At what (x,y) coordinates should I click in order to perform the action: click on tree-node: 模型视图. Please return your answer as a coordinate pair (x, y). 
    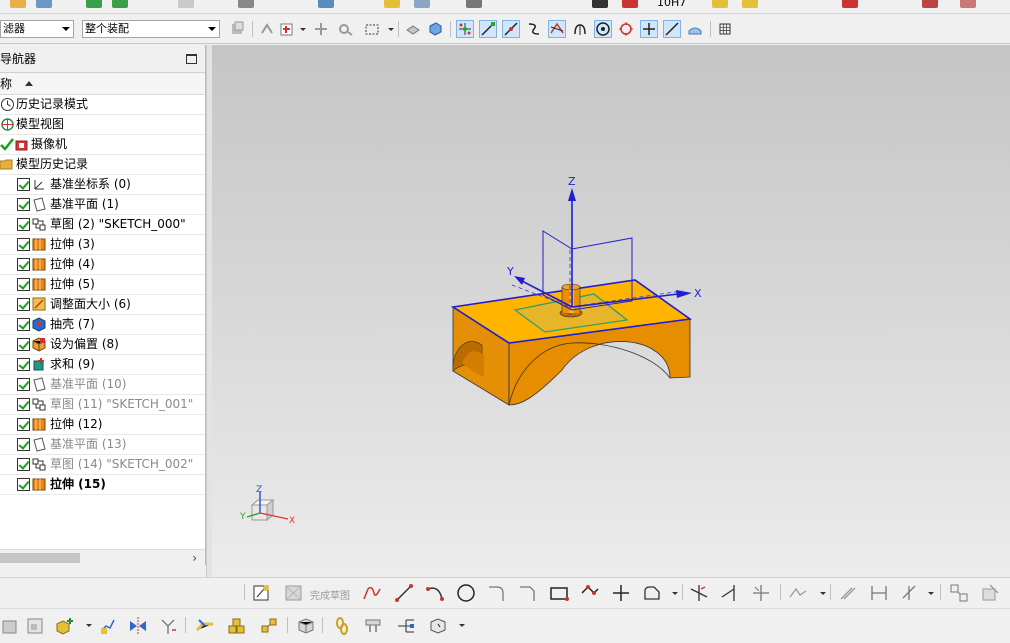
    Looking at the image, I should click on (102, 125).